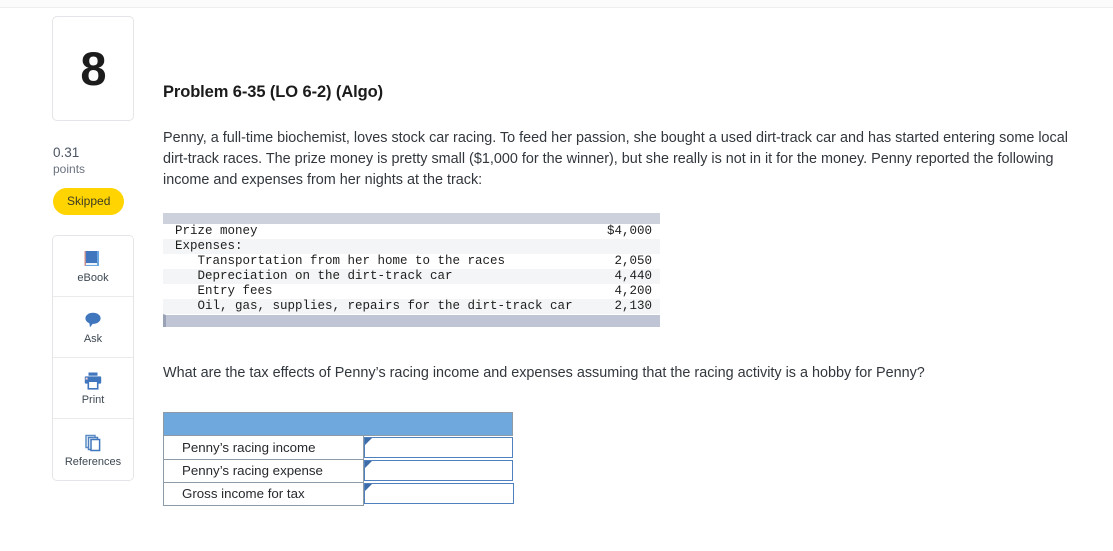  I want to click on answer-row-label: Penny’s racing expense, so click(263, 471).